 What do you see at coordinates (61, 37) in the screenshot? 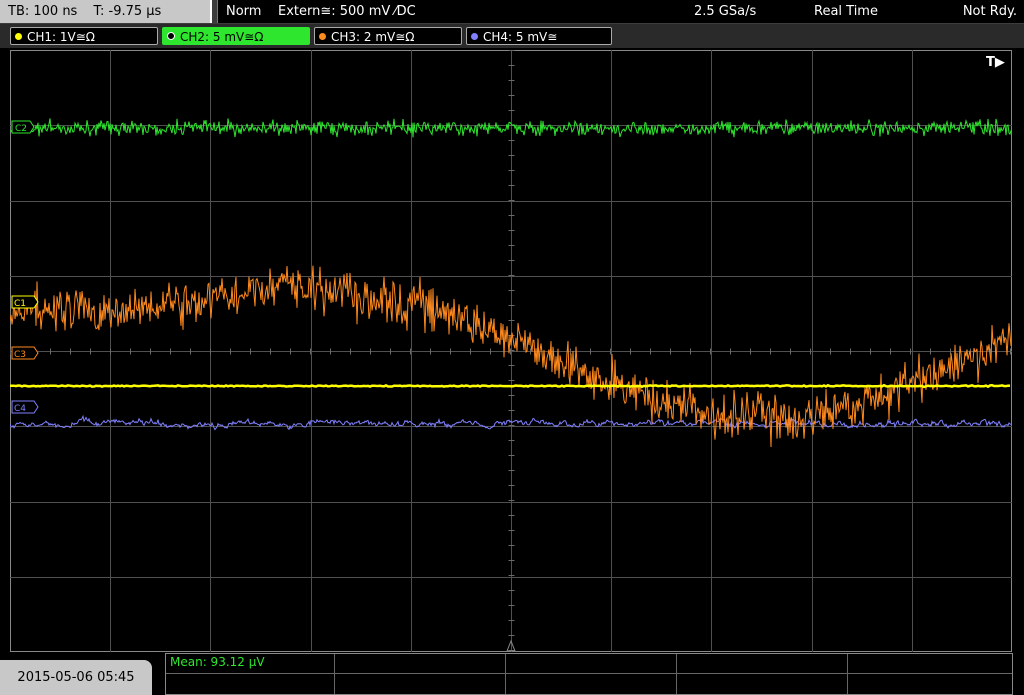
I see `channel-1-label: CH1: 1V≅Ω` at bounding box center [61, 37].